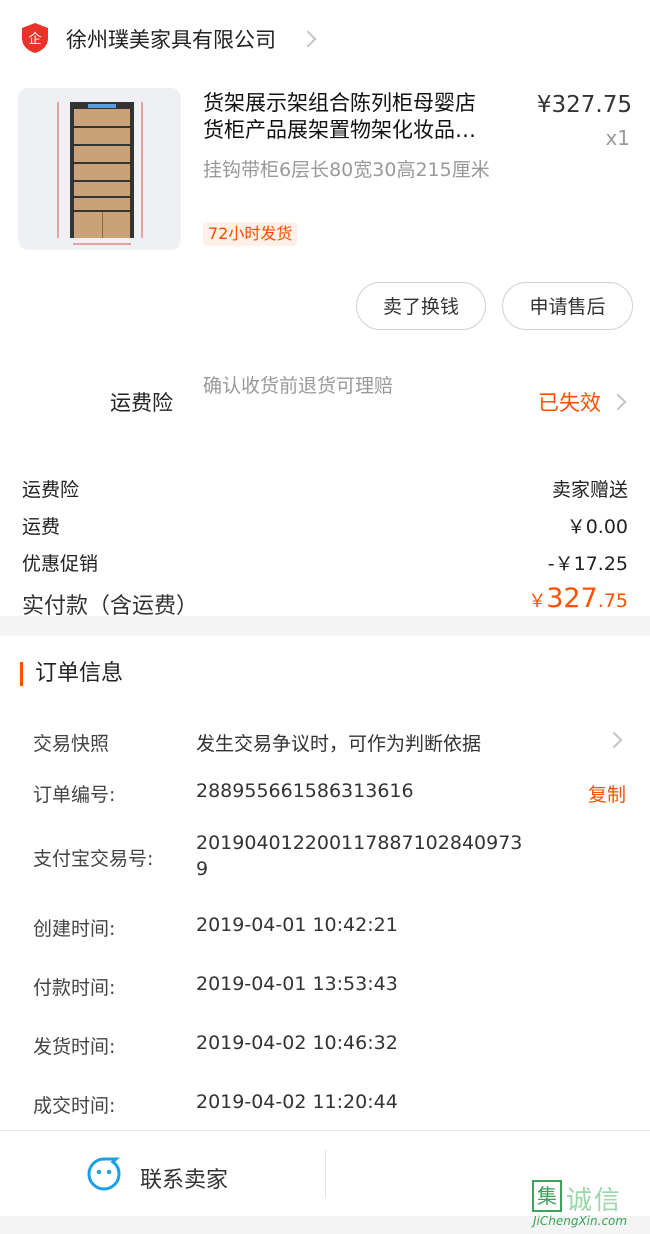 This screenshot has height=1234, width=650. What do you see at coordinates (325, 626) in the screenshot?
I see `section-divider` at bounding box center [325, 626].